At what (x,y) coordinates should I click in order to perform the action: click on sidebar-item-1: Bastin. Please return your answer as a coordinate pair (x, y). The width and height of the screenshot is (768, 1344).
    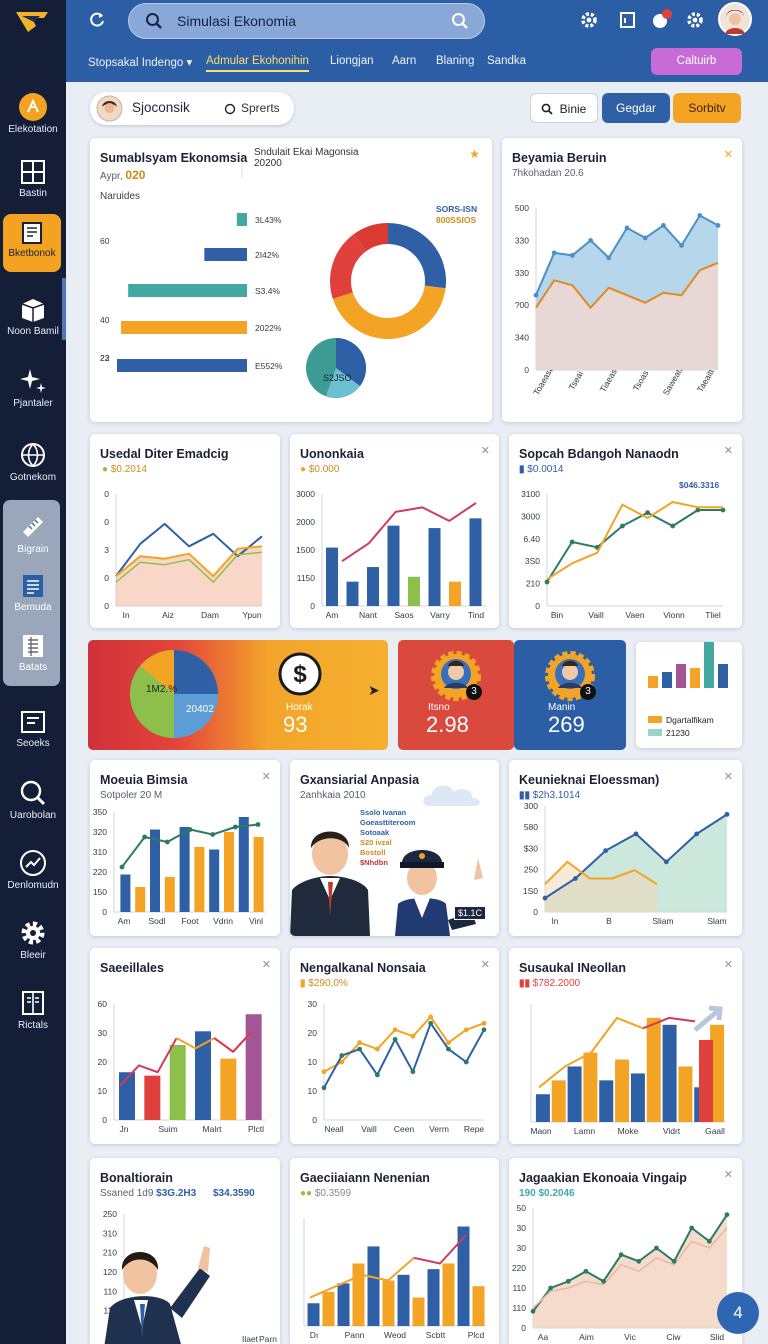
    Looking at the image, I should click on (33, 185).